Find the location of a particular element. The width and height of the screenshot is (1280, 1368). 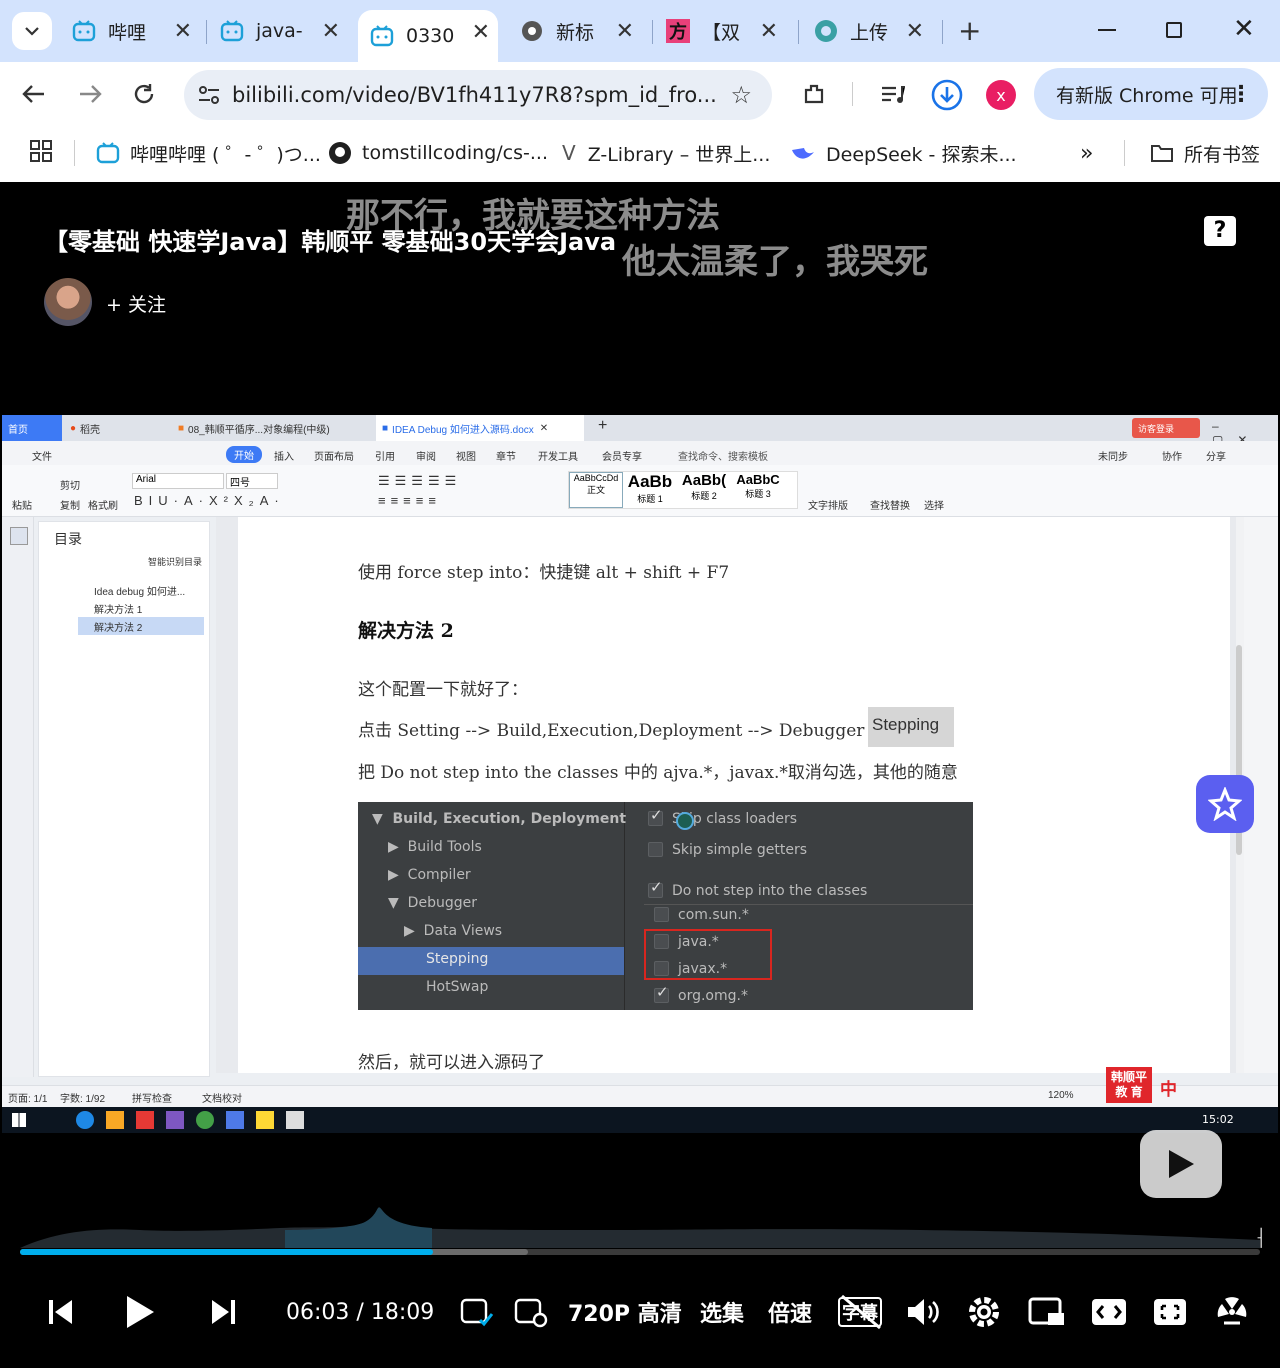

danmaku-toggle-icon is located at coordinates (477, 1312).